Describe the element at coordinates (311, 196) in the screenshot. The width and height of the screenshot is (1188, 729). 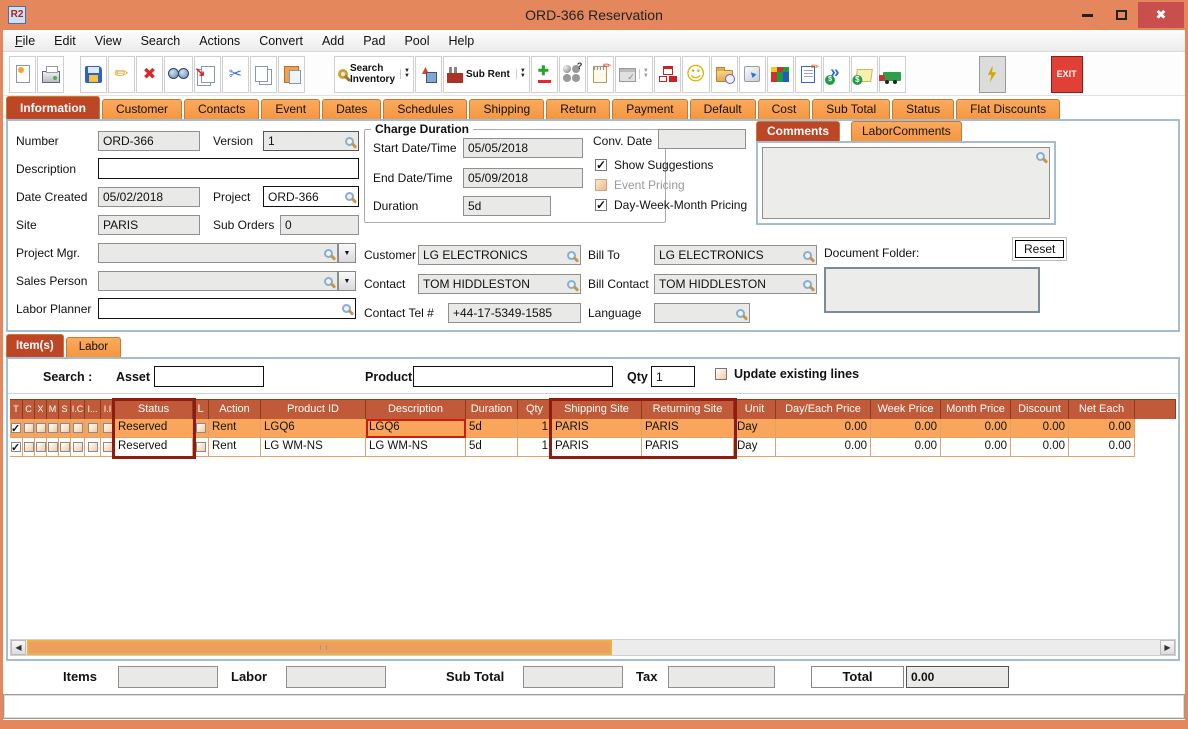
I see `project-field: ORD-366` at that location.